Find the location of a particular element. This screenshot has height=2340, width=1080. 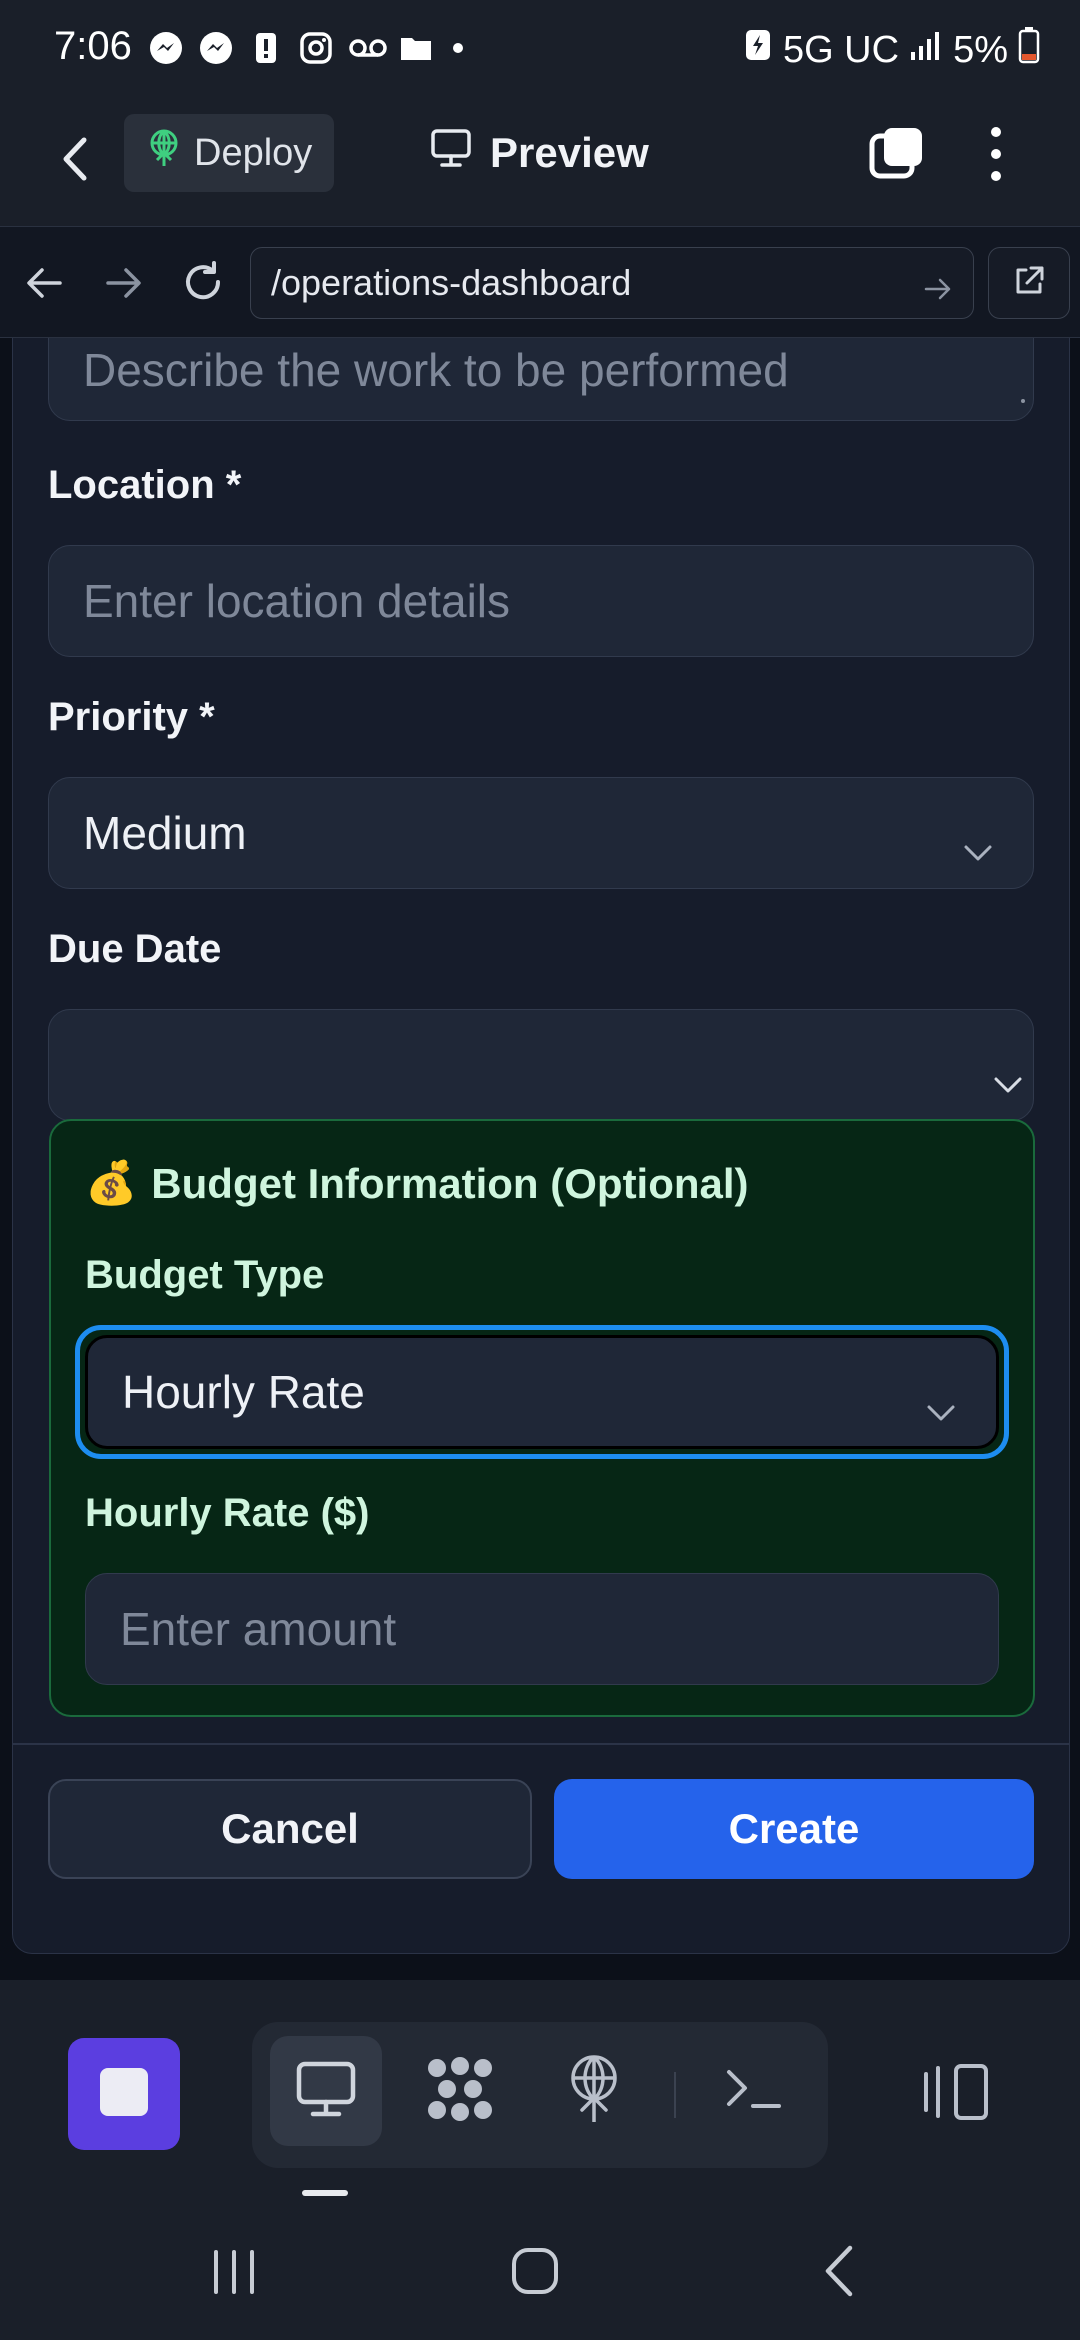

nfc-battery-saver-icon is located at coordinates (758, 50).